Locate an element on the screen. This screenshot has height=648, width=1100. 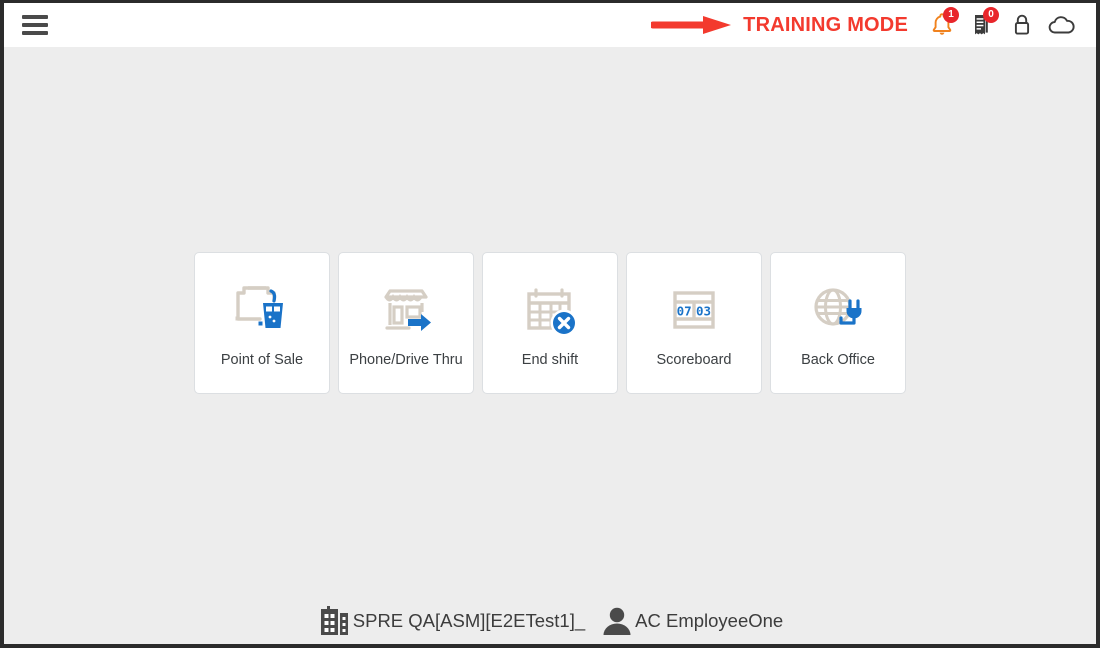
storefront-with-arrow-icon is located at coordinates (406, 310).